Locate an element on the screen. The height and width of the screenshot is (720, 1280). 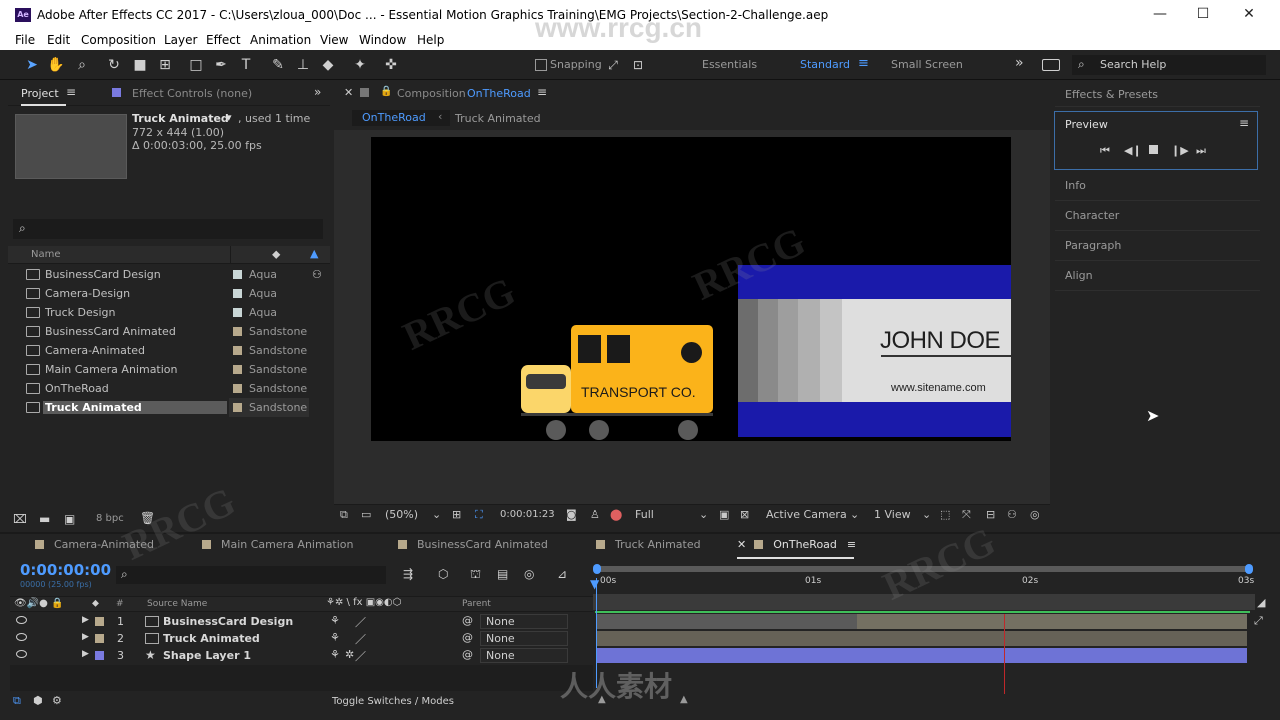
mask-visibility-icon: ⛶ is located at coordinates (479, 515).